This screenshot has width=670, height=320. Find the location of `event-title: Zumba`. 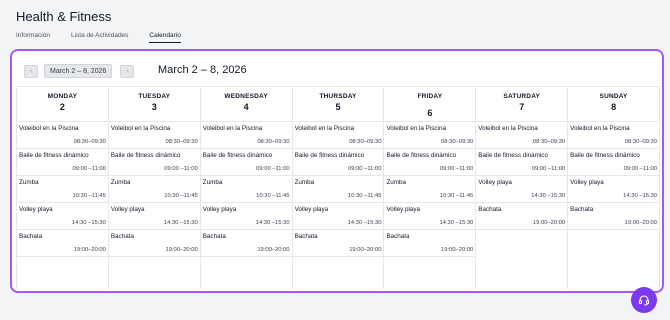

event-title: Zumba is located at coordinates (29, 182).